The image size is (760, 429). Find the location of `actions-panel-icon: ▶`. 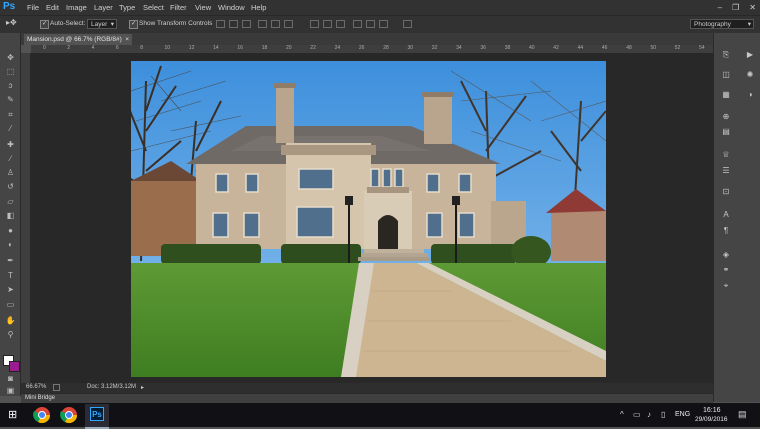

actions-panel-icon: ▶ is located at coordinates (750, 54).